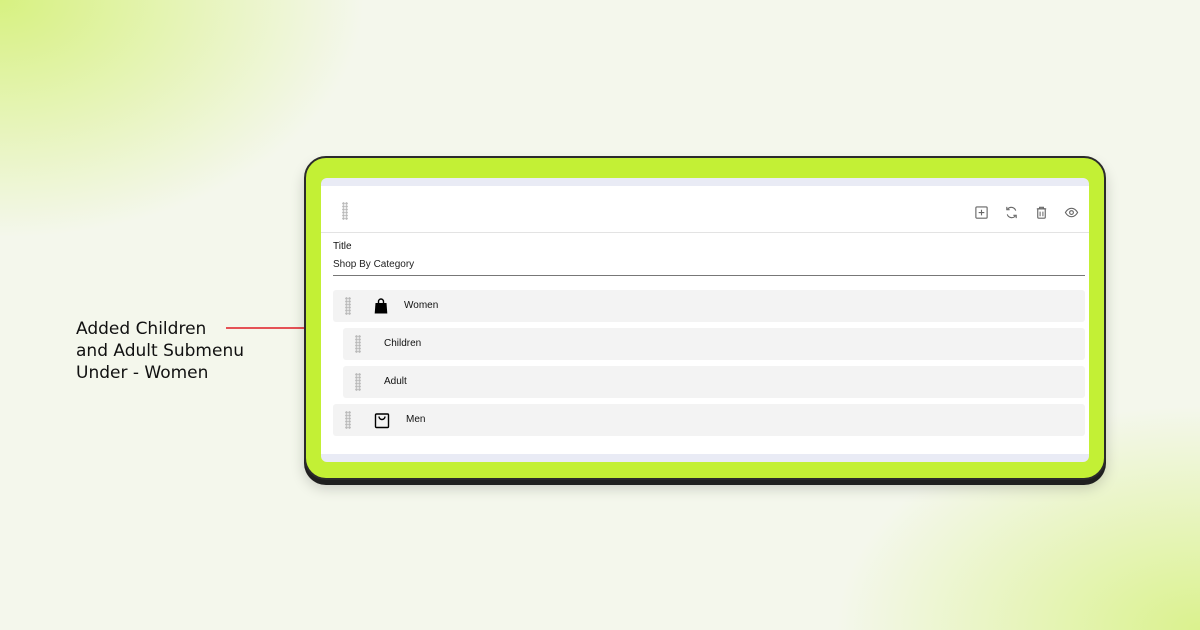 The height and width of the screenshot is (630, 1200). I want to click on menu-item-adult: Adult, so click(714, 382).